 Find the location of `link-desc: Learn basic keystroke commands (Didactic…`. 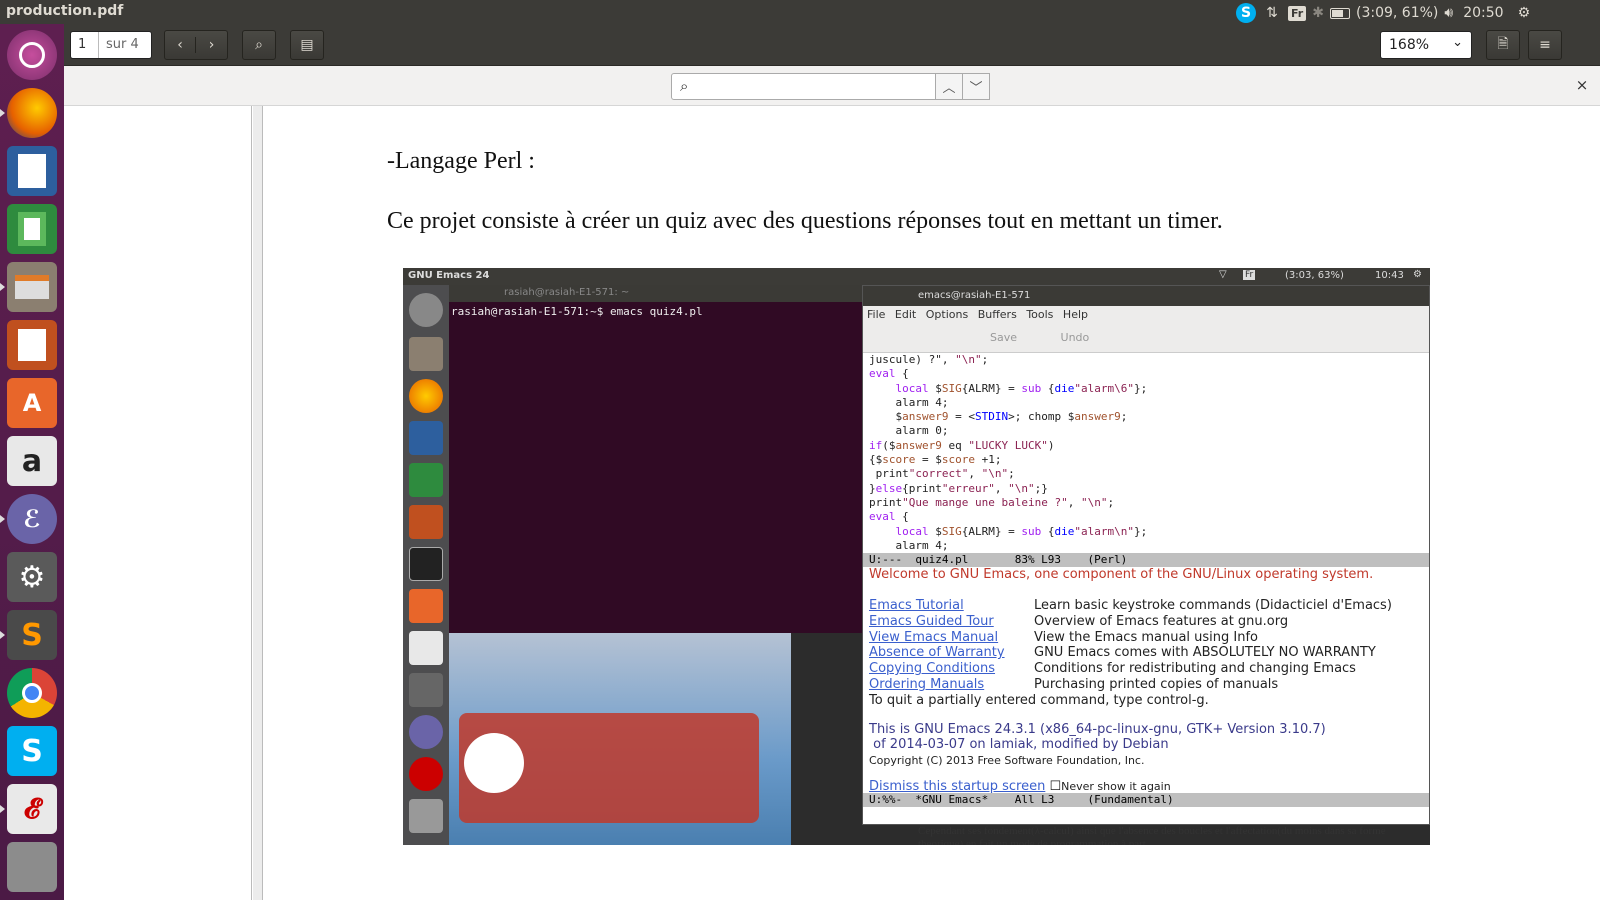

link-desc: Learn basic keystroke commands (Didactic… is located at coordinates (1213, 605).